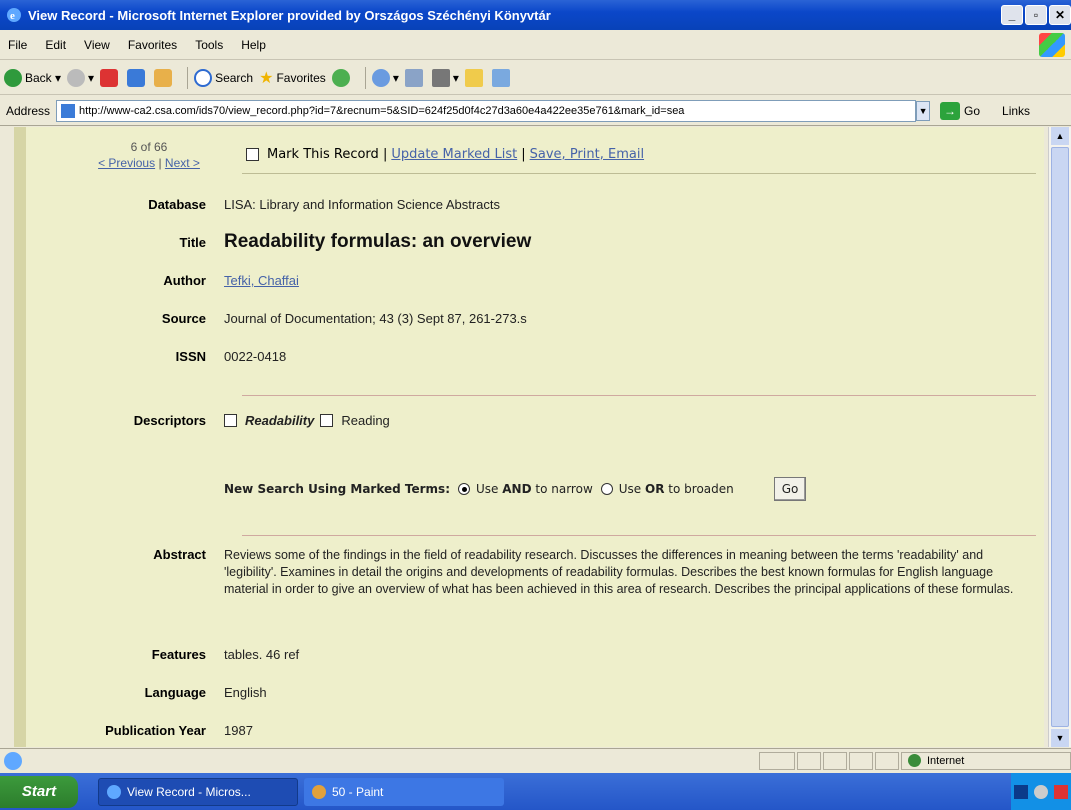 This screenshot has height=810, width=1071. I want to click on maximize-button: ▫, so click(1036, 15).